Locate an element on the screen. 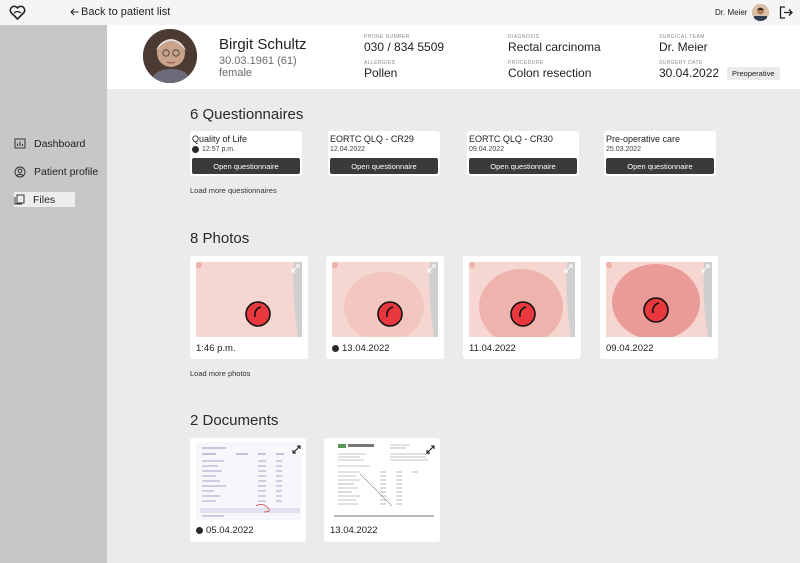 The height and width of the screenshot is (563, 800). document-card: 13.04.2022 is located at coordinates (382, 490).